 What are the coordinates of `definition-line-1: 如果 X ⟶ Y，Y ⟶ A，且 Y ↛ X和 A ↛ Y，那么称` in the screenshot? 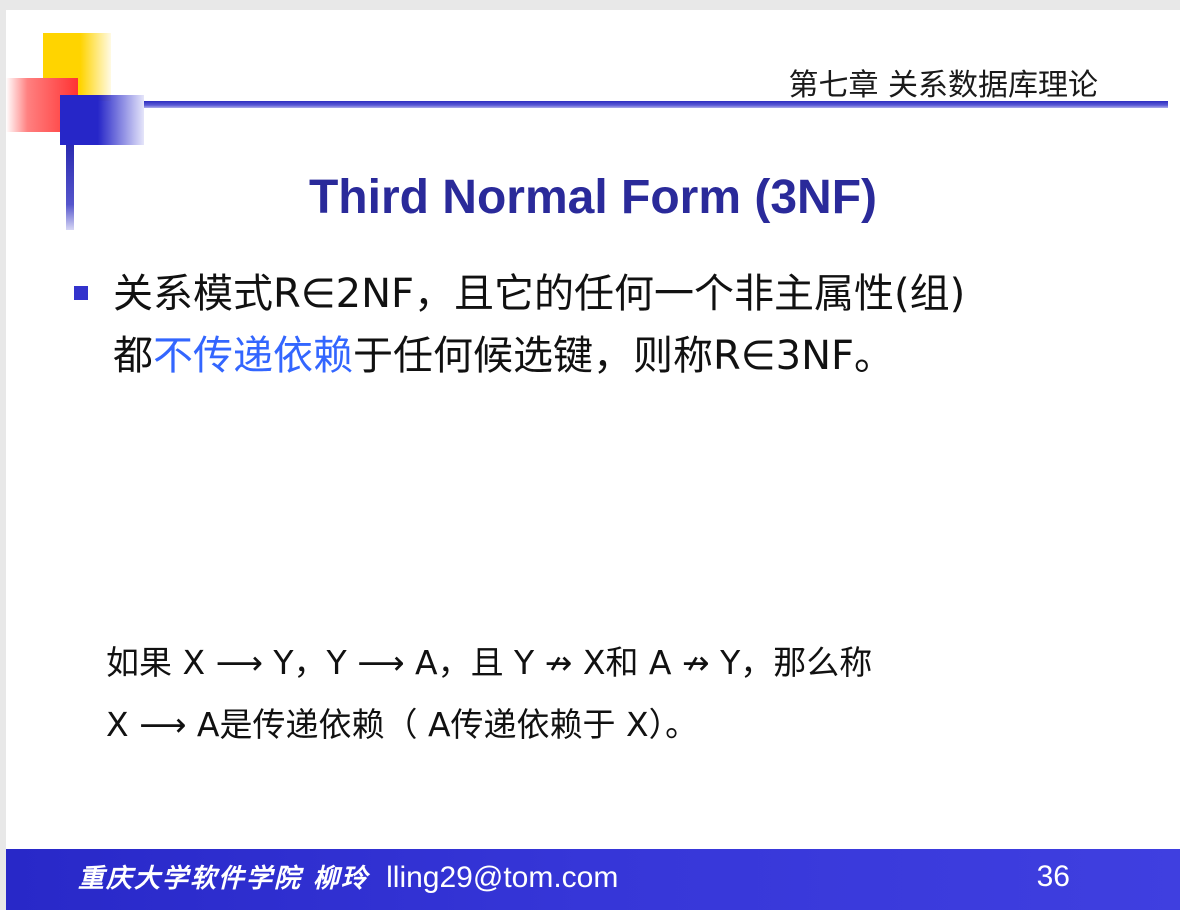 It's located at (489, 662).